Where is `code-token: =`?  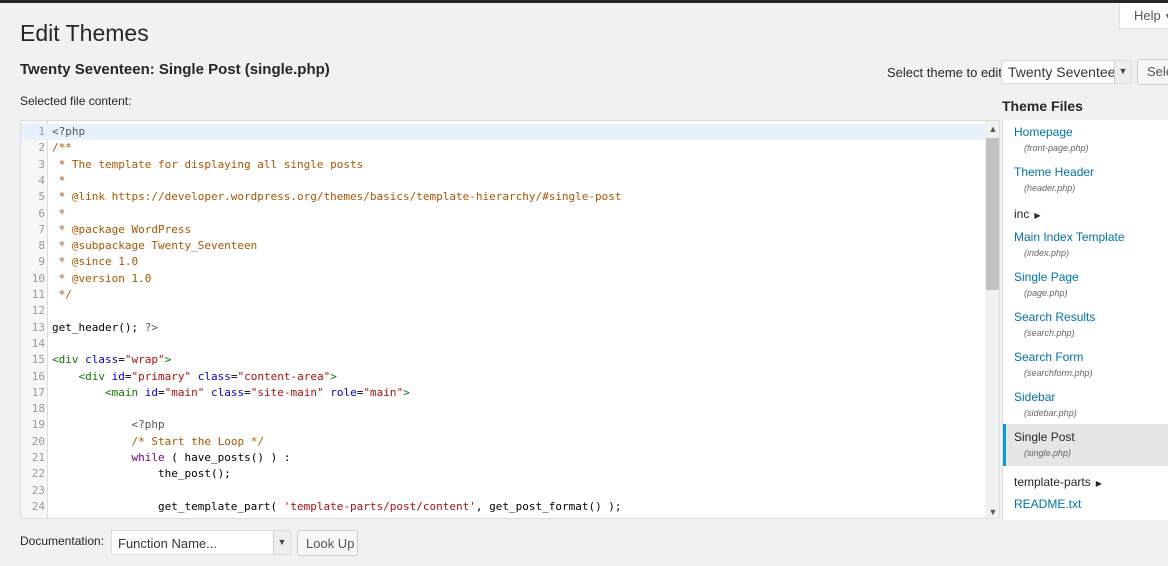 code-token: = is located at coordinates (161, 392).